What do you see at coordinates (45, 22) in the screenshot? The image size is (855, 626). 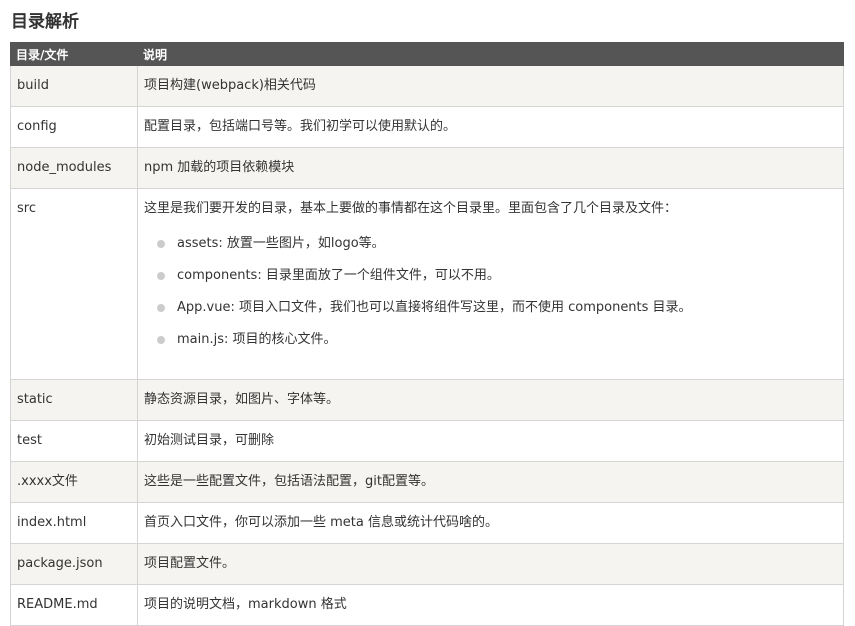 I see `page-title: 目录解析` at bounding box center [45, 22].